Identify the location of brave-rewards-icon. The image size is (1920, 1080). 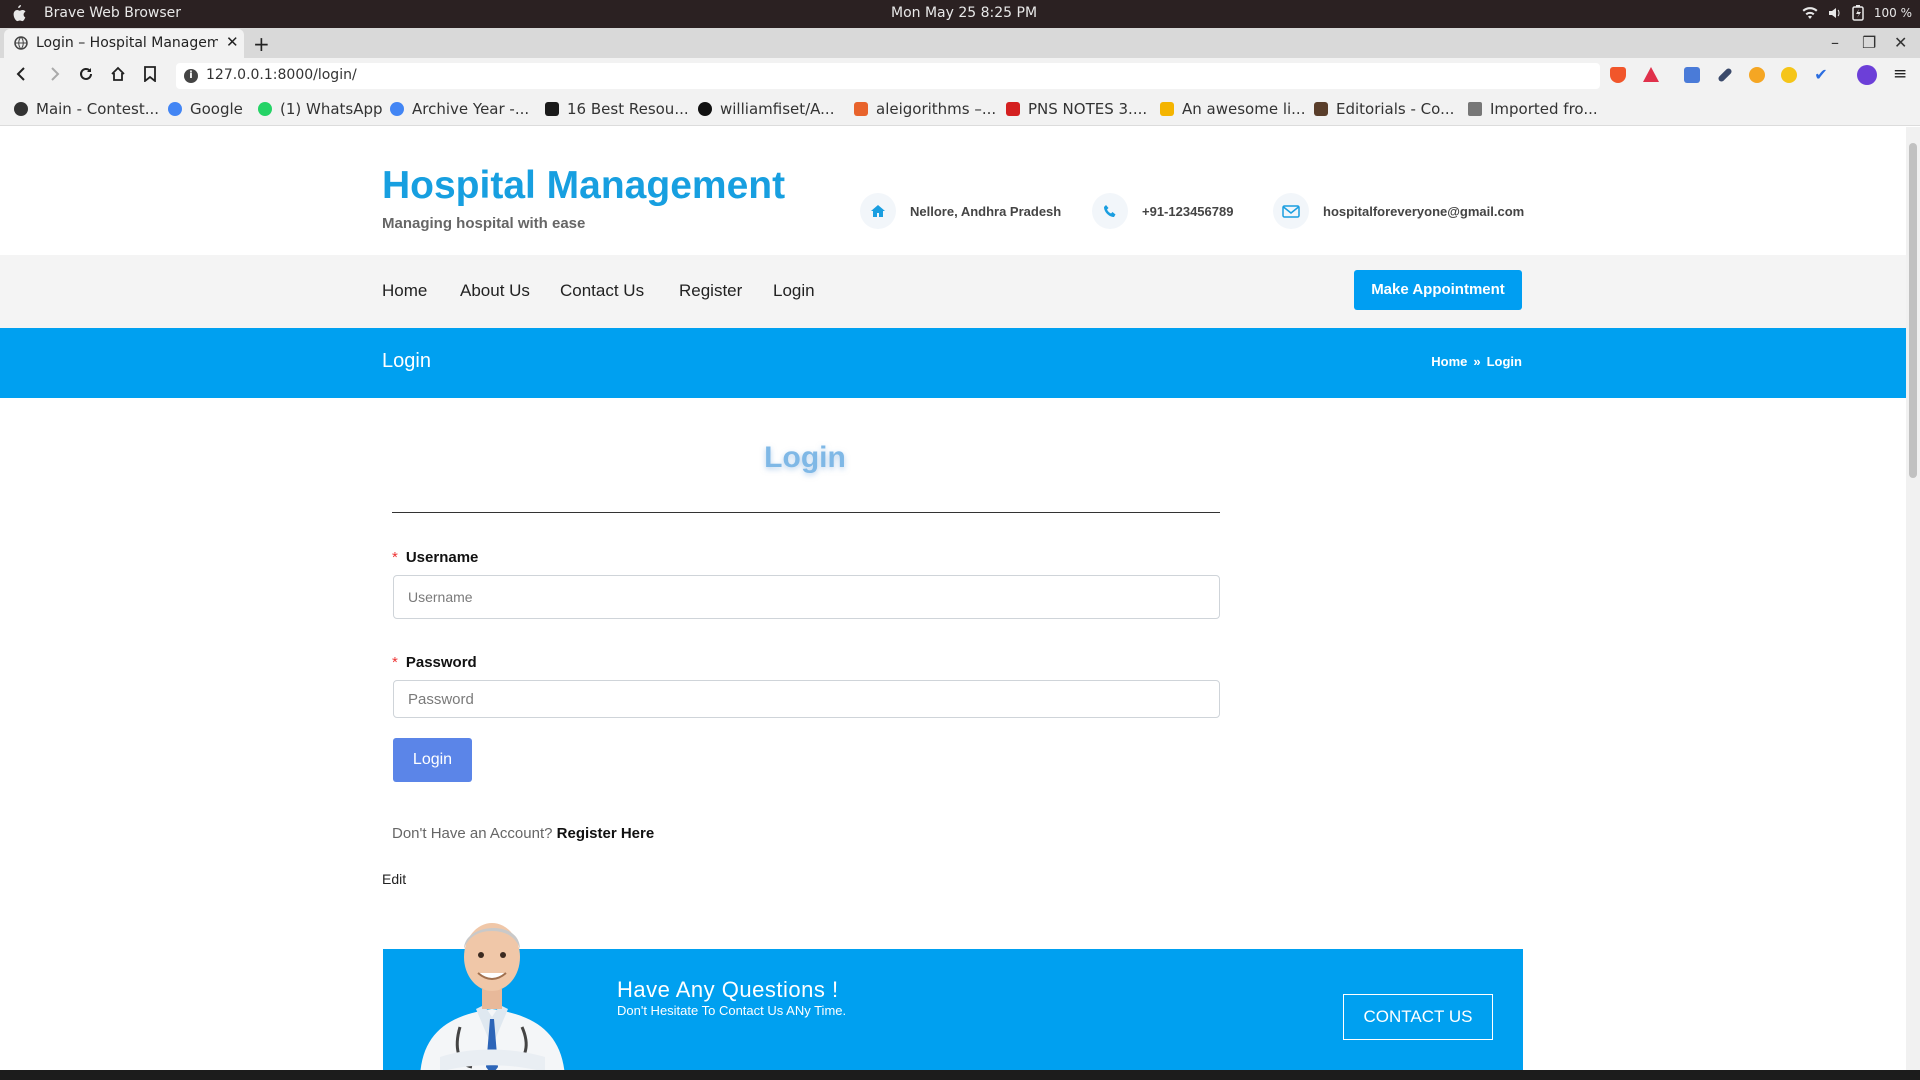
(1651, 74).